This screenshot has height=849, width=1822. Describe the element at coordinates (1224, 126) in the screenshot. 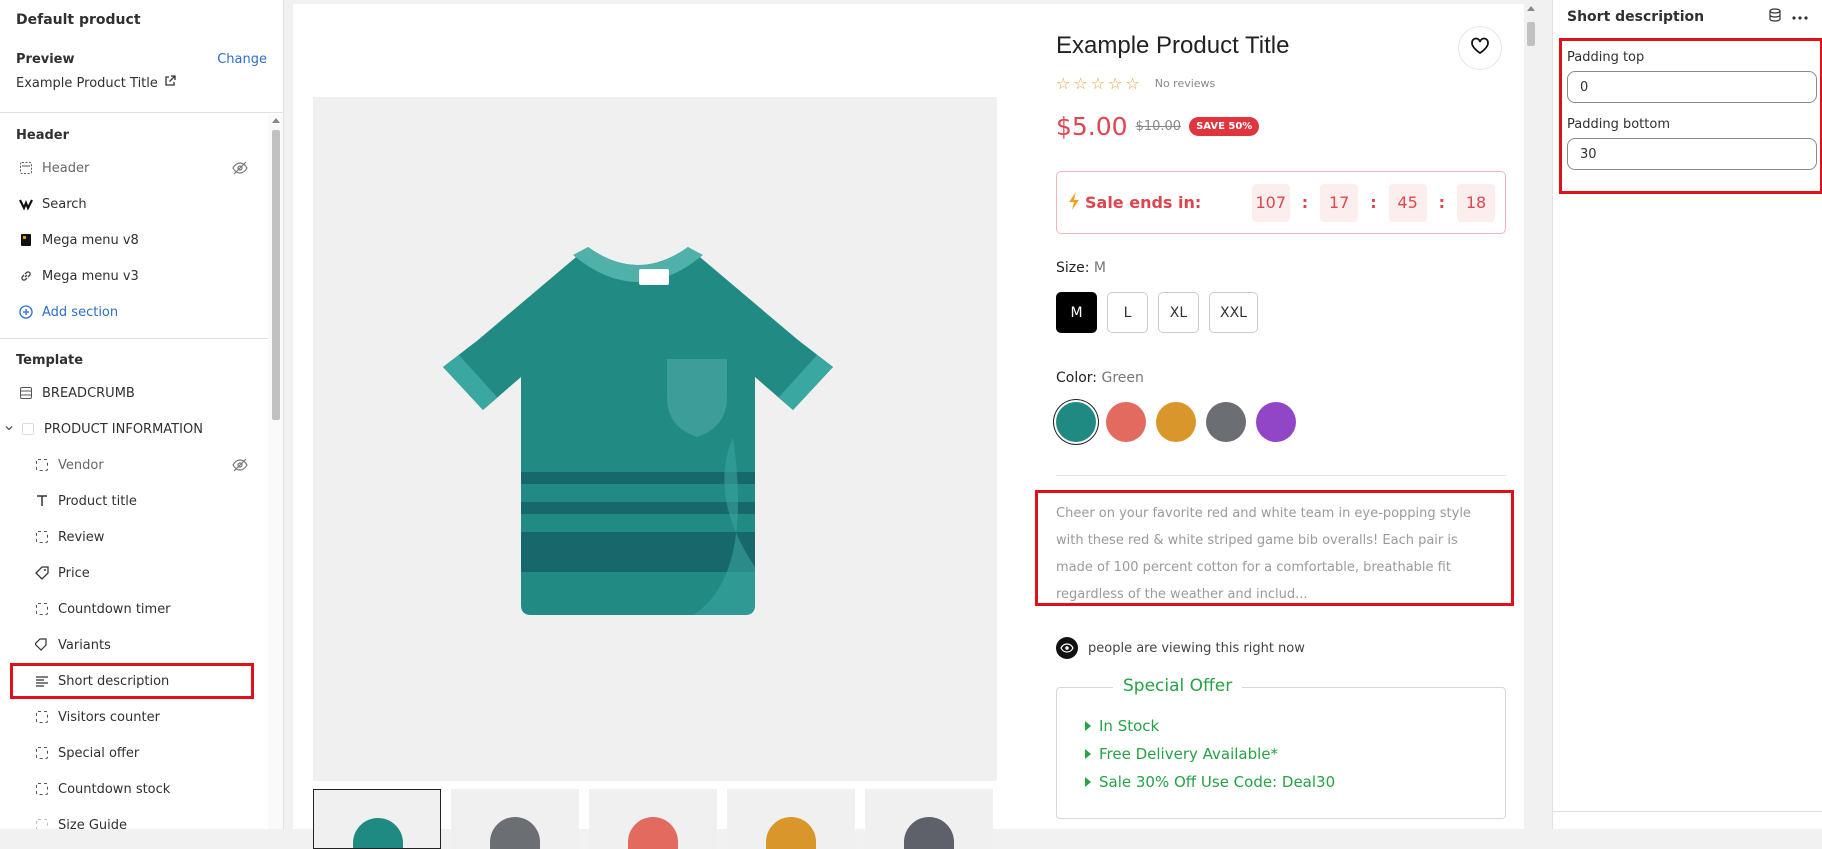

I see `save-badge: SAVE 50%` at that location.